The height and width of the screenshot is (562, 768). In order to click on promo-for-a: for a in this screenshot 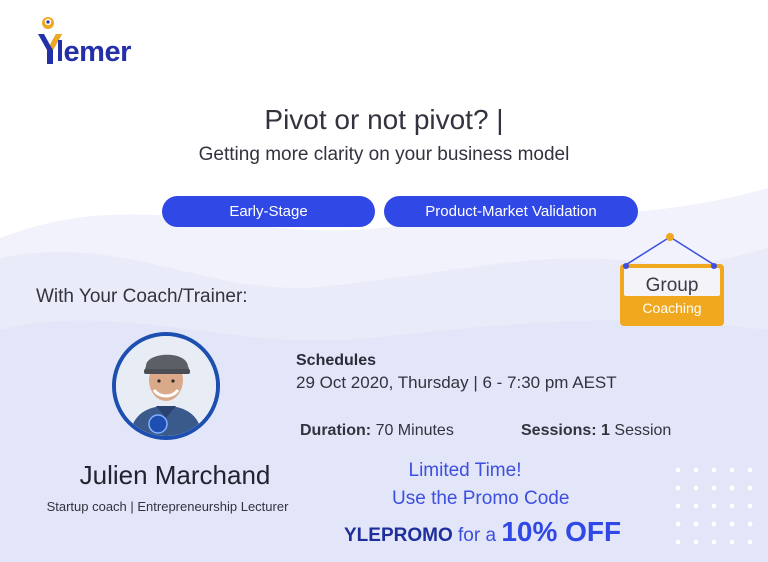, I will do `click(477, 535)`.